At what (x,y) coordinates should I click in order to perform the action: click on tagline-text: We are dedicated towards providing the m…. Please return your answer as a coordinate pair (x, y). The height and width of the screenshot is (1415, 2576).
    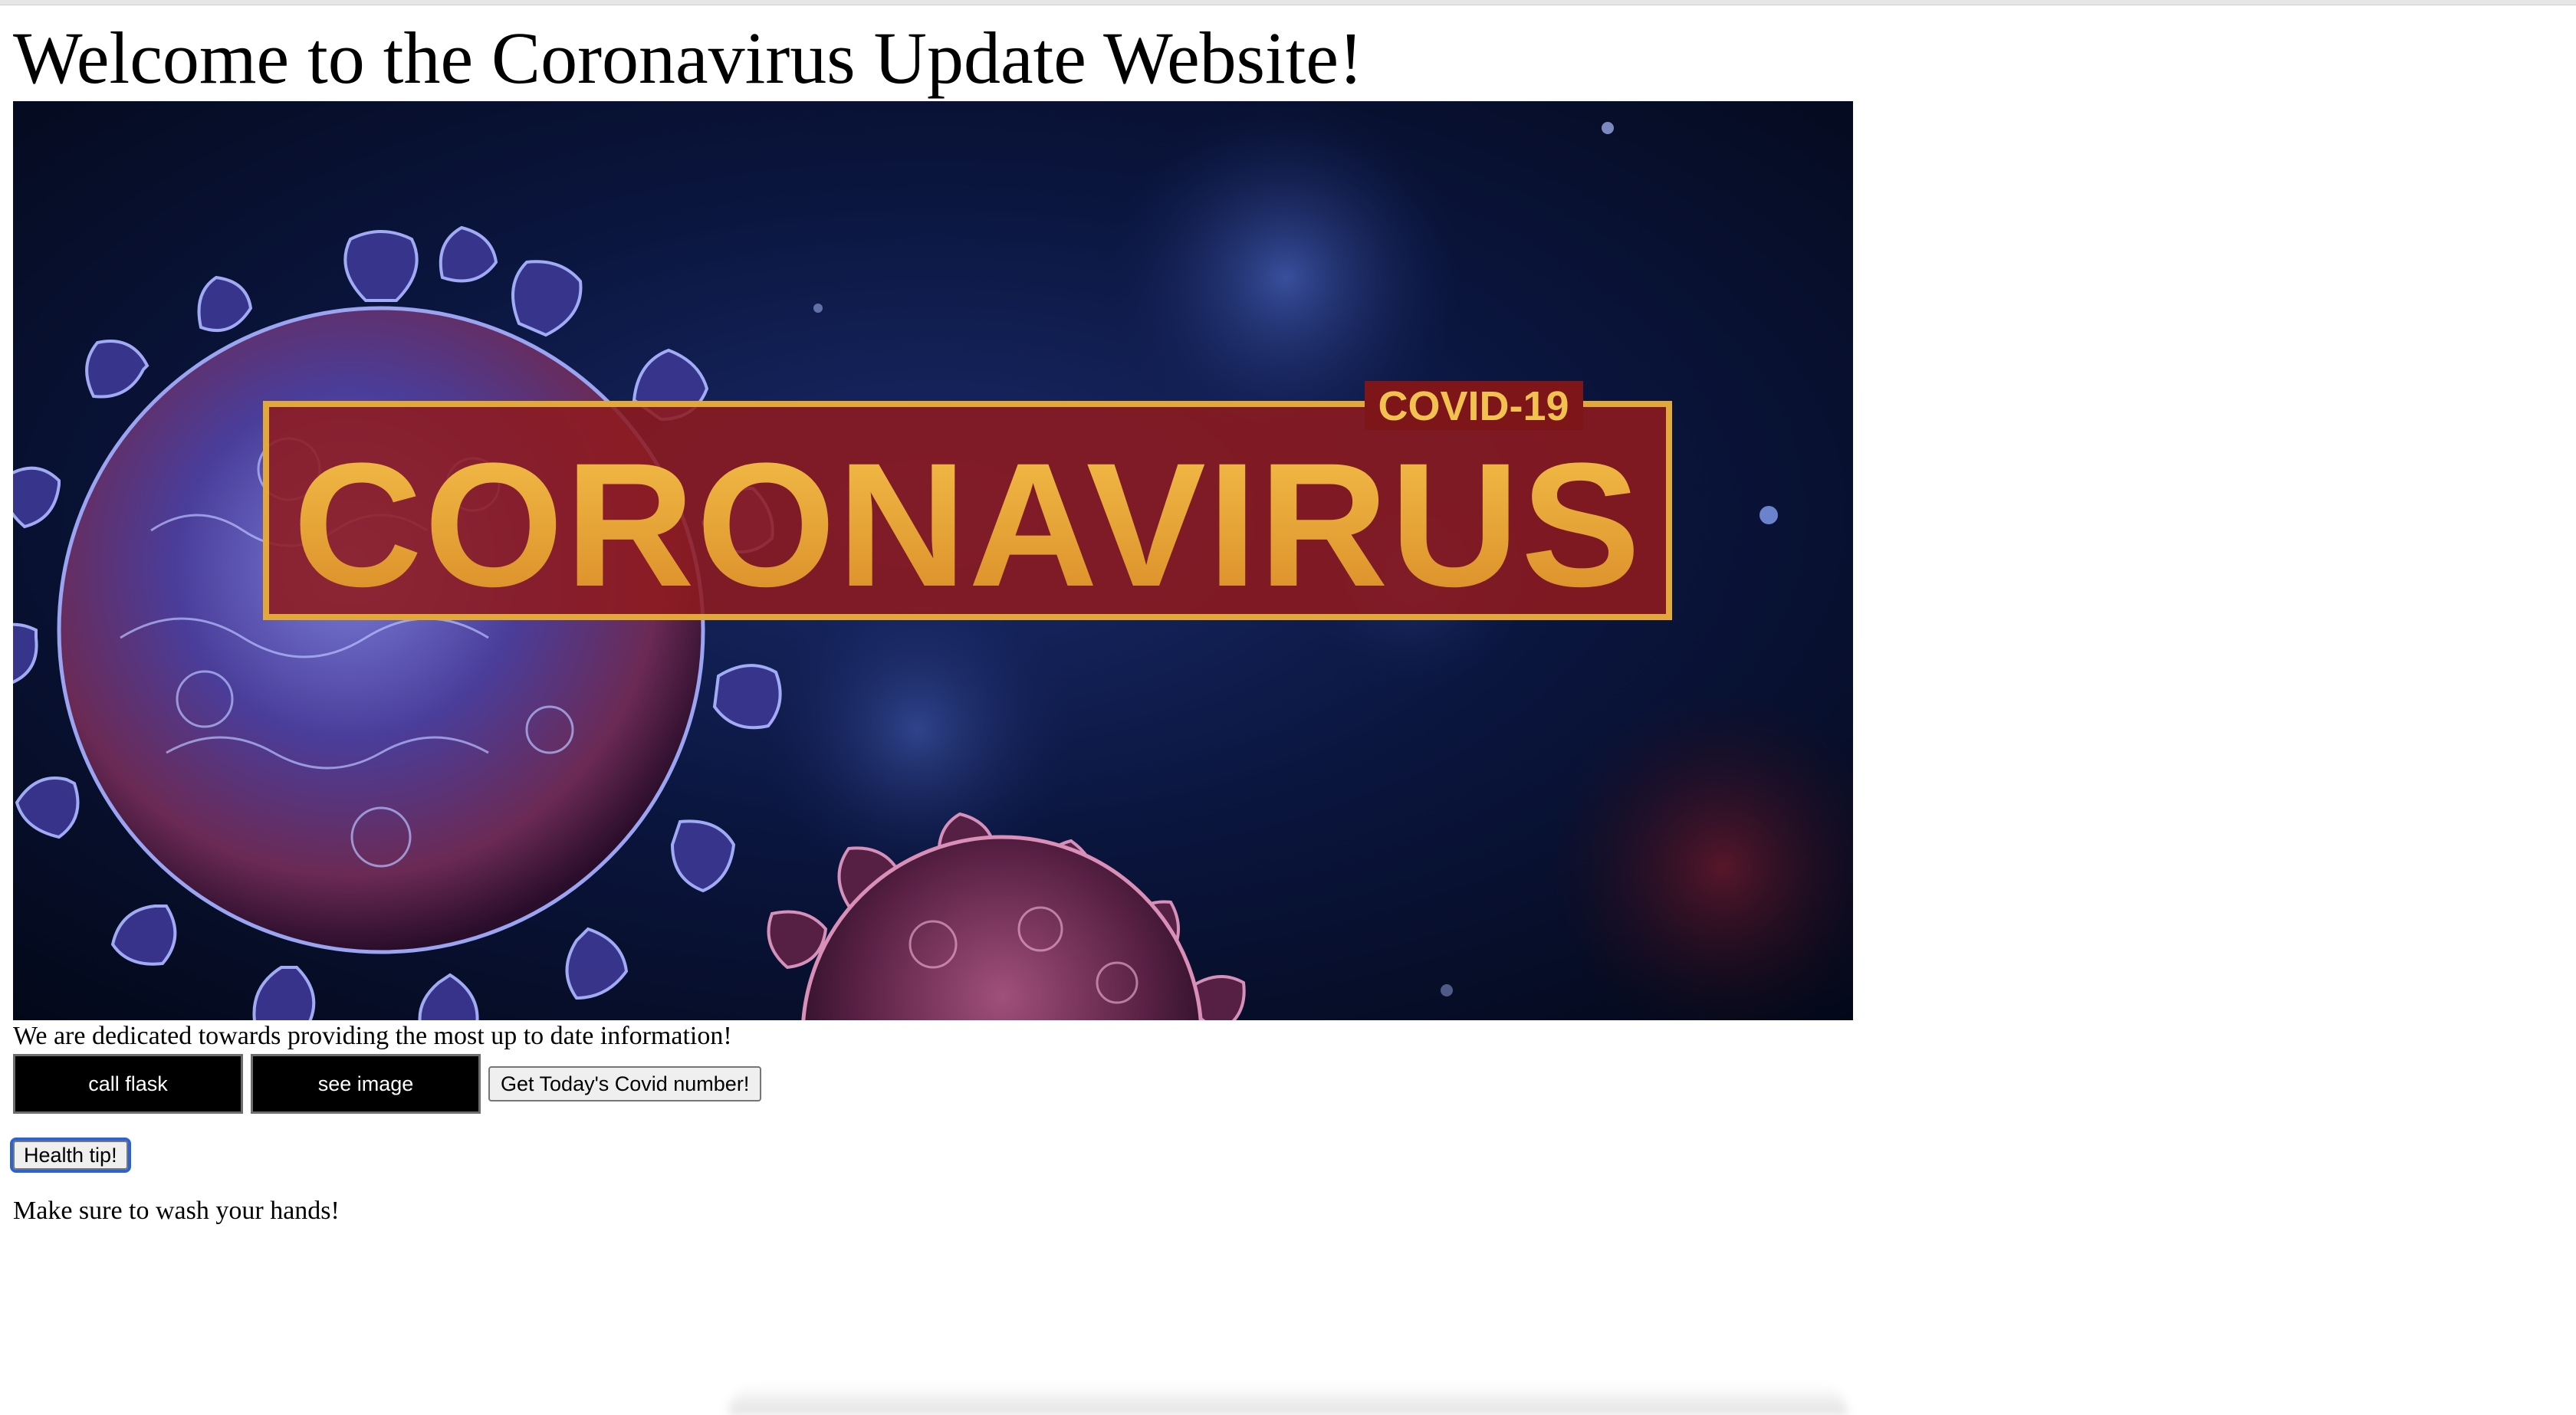
    Looking at the image, I should click on (373, 1036).